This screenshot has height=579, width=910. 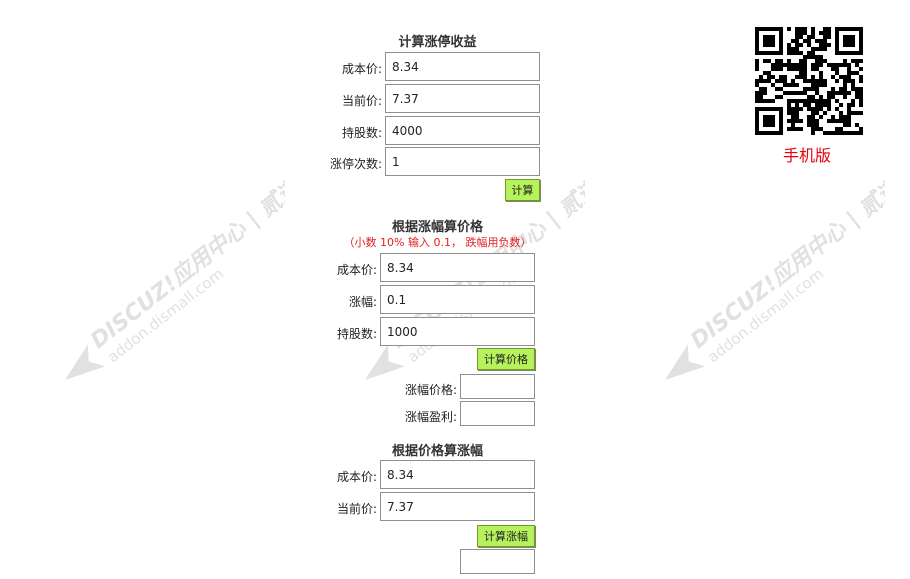 I want to click on watermark-text-left: DISCUZ!应用中心 | 贰道, so click(x=185, y=267).